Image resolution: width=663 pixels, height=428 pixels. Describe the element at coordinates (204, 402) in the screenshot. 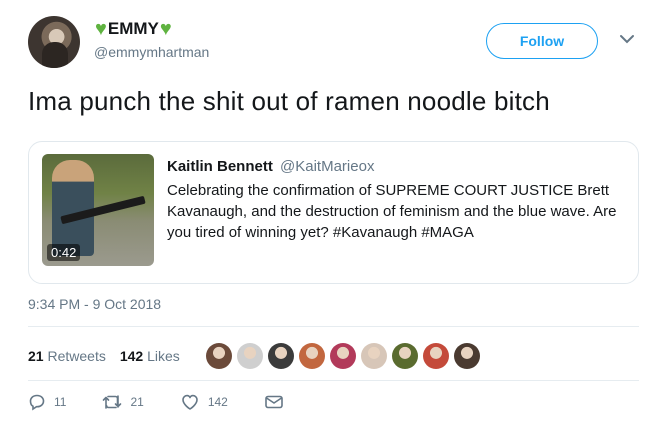

I see `like-action: 142` at that location.